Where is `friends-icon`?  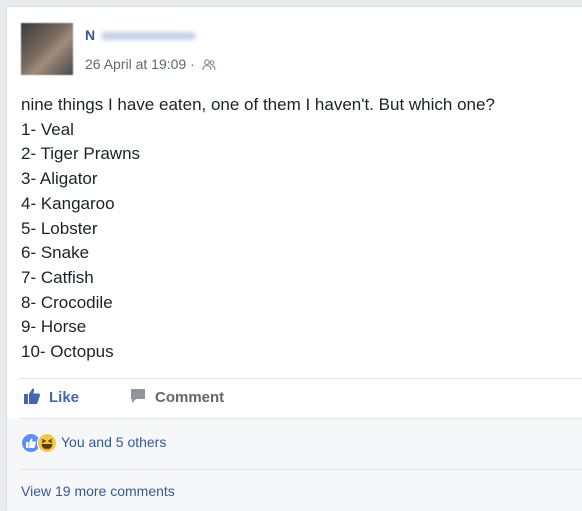
friends-icon is located at coordinates (208, 66).